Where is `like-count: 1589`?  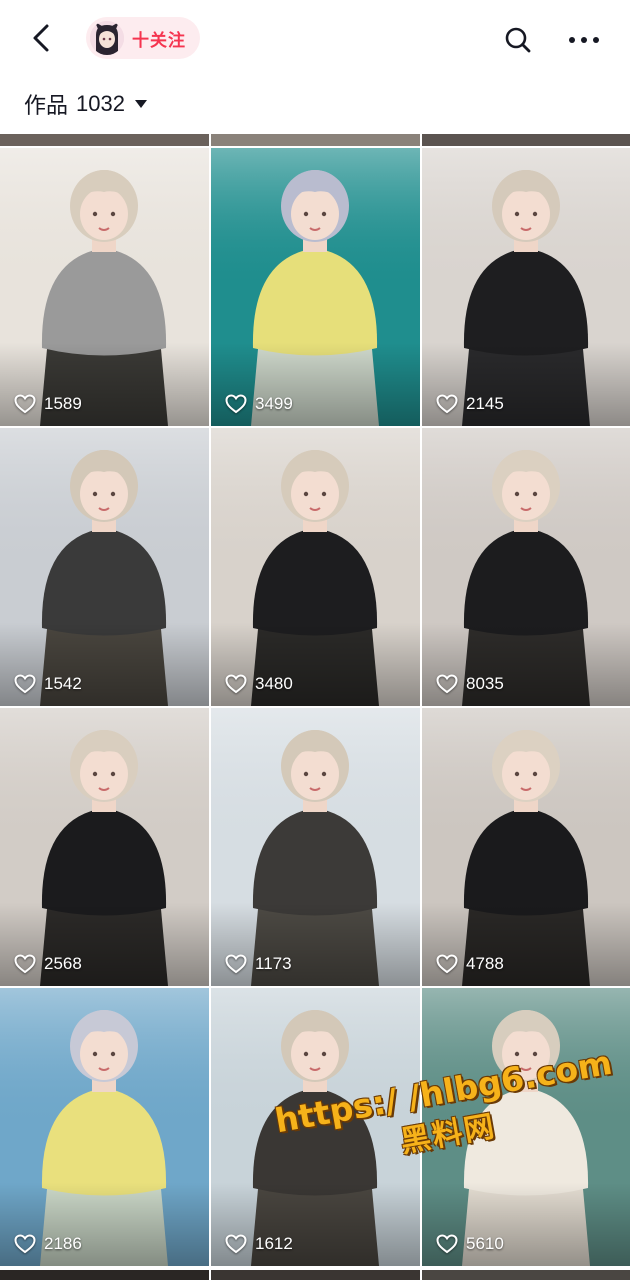 like-count: 1589 is located at coordinates (48, 404).